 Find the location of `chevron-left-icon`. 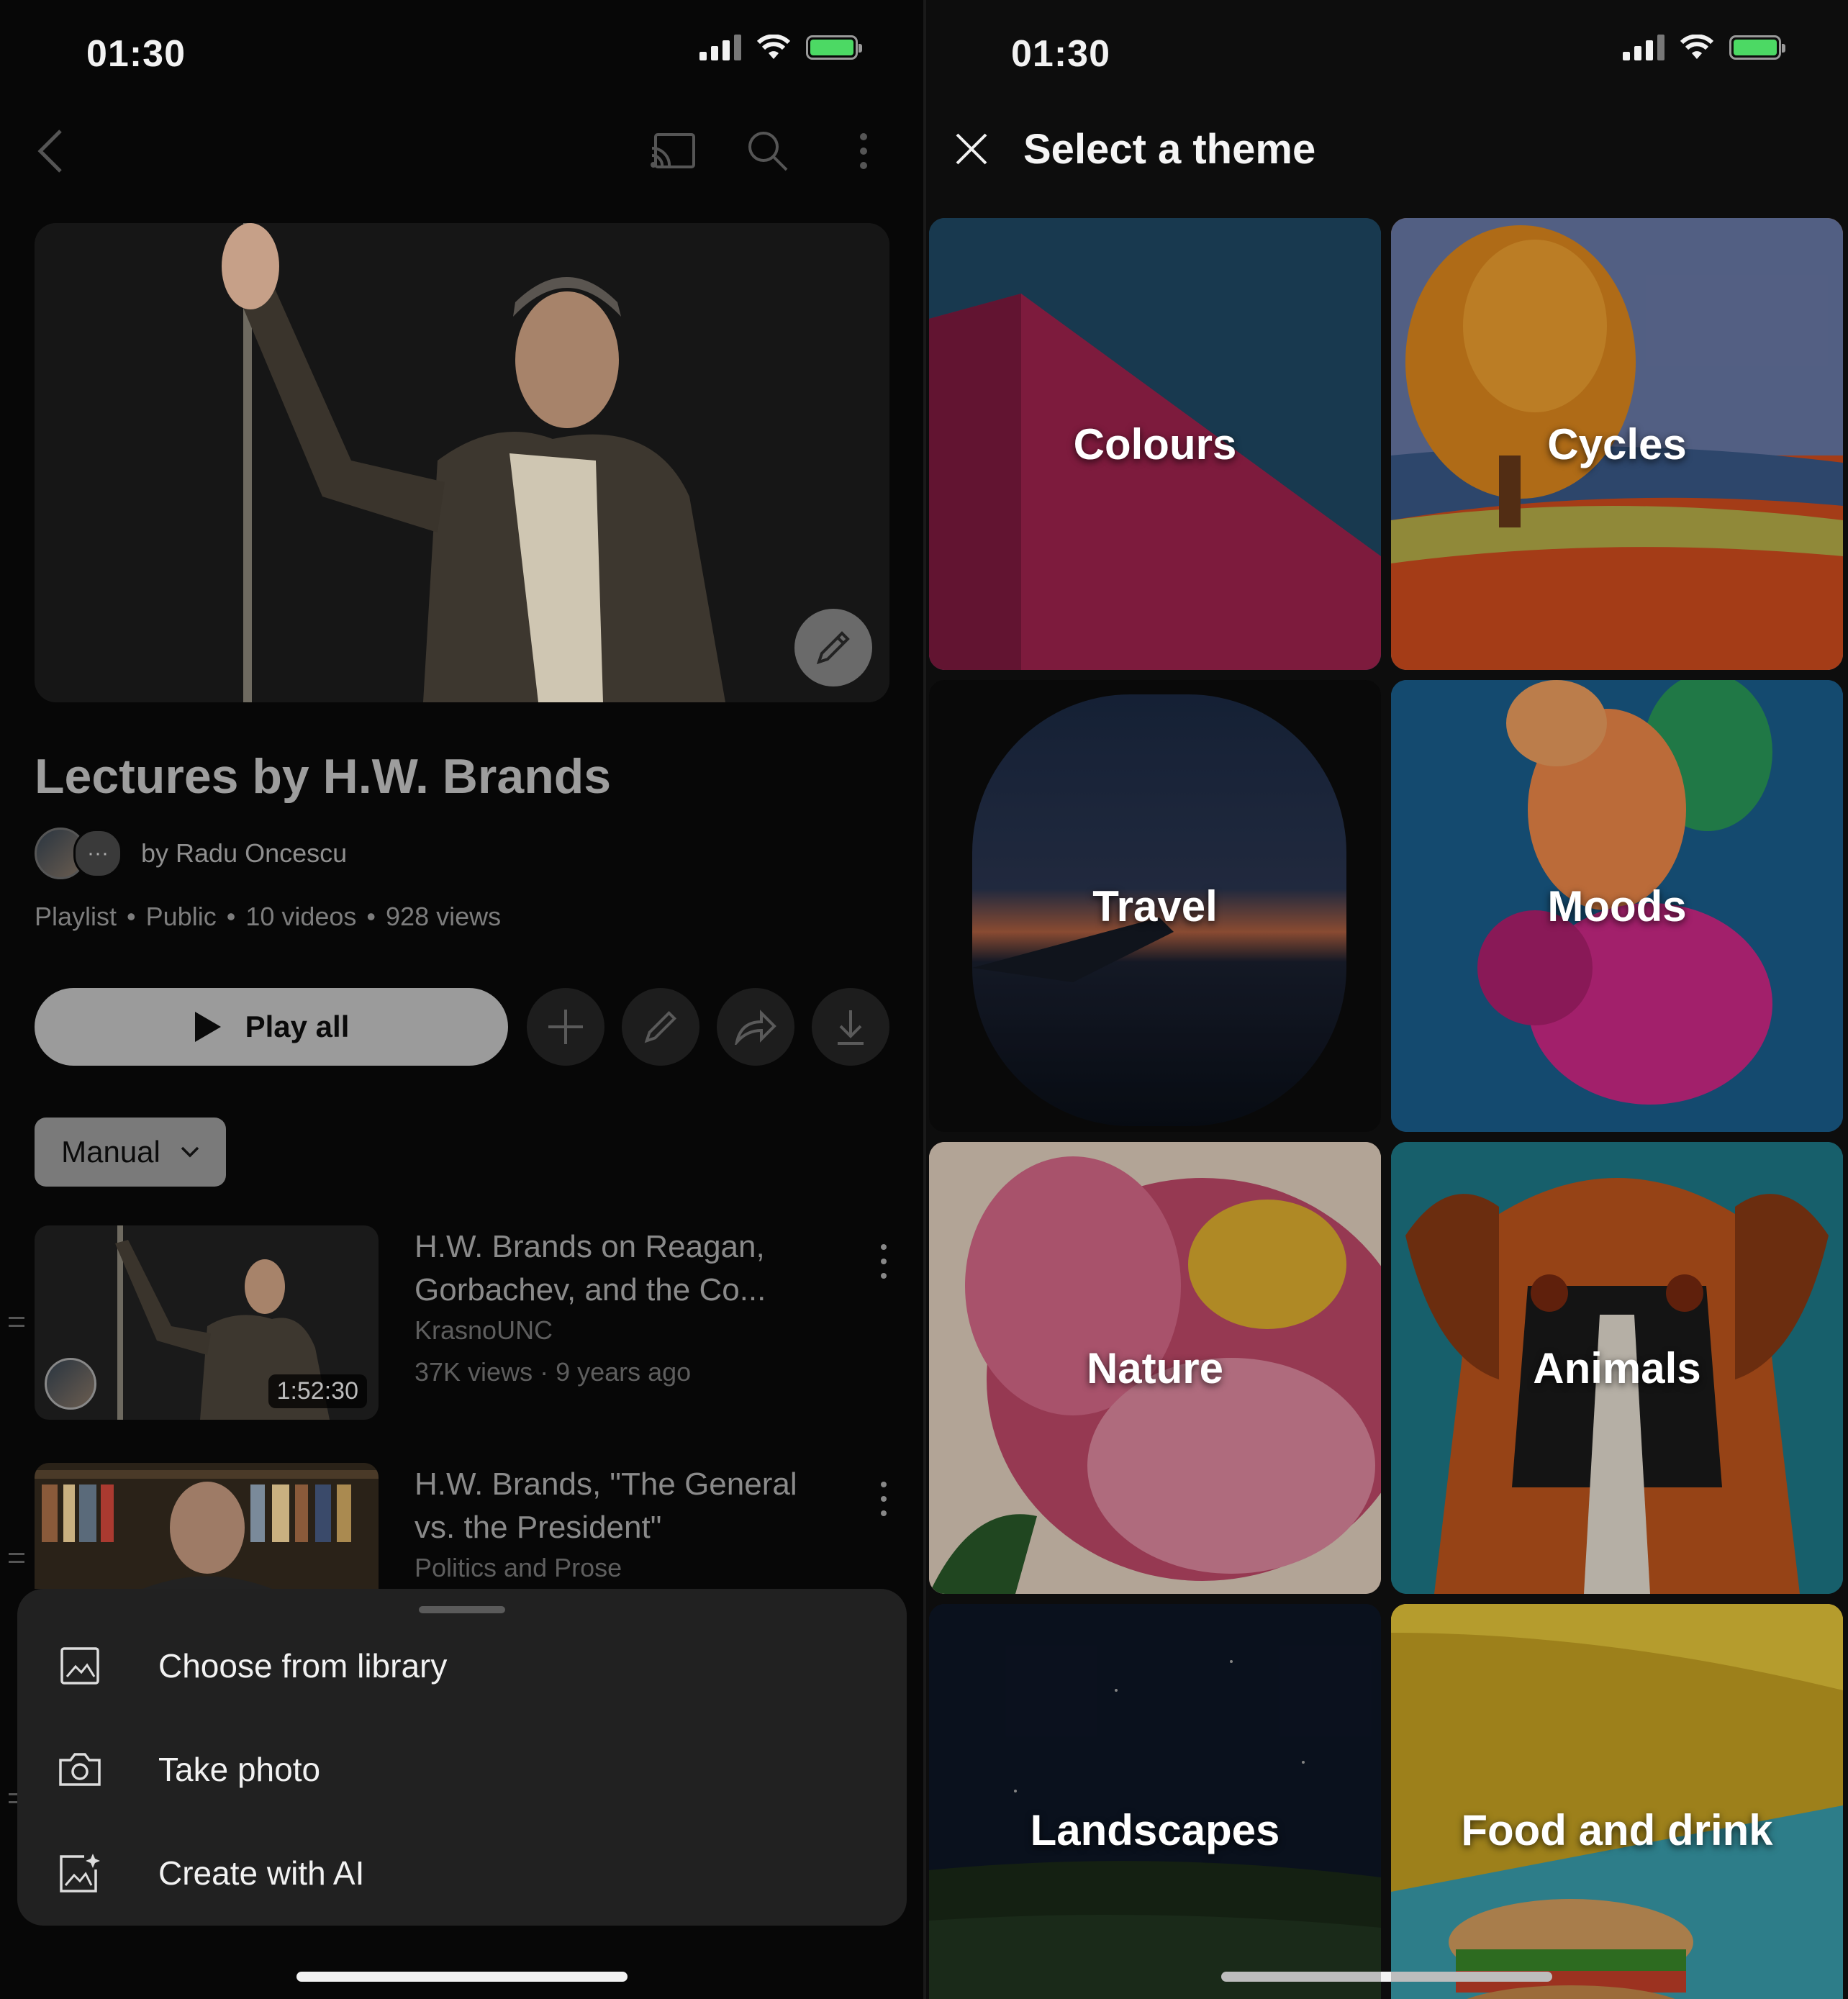

chevron-left-icon is located at coordinates (49, 151).